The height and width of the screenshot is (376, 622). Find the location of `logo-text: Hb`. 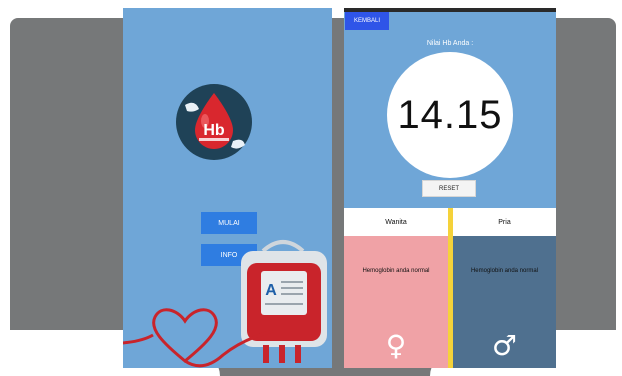

logo-text: Hb is located at coordinates (214, 130).